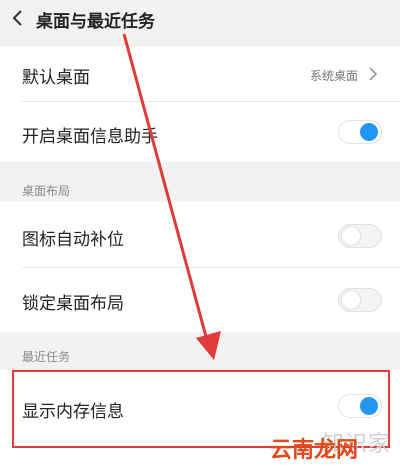  What do you see at coordinates (46, 191) in the screenshot?
I see `section-desktop-layout-label: 桌面布局` at bounding box center [46, 191].